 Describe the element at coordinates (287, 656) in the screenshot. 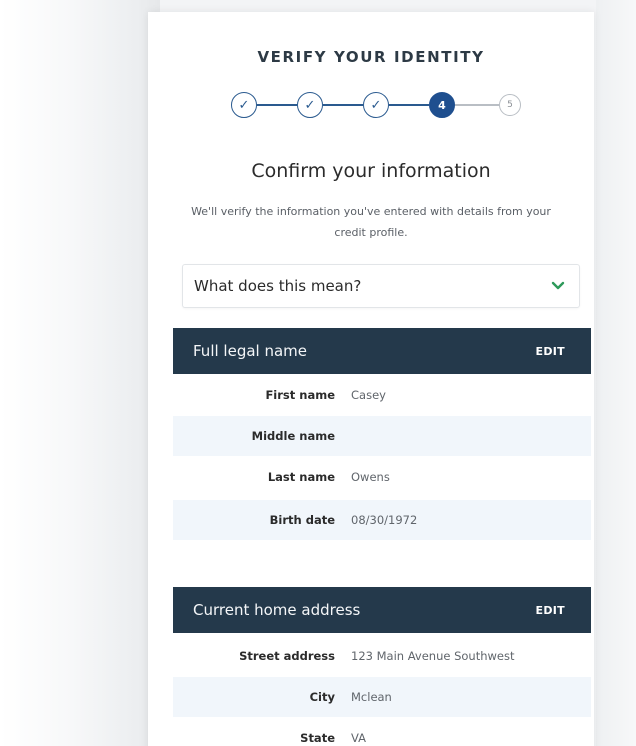

I see `field-label: Street address` at that location.